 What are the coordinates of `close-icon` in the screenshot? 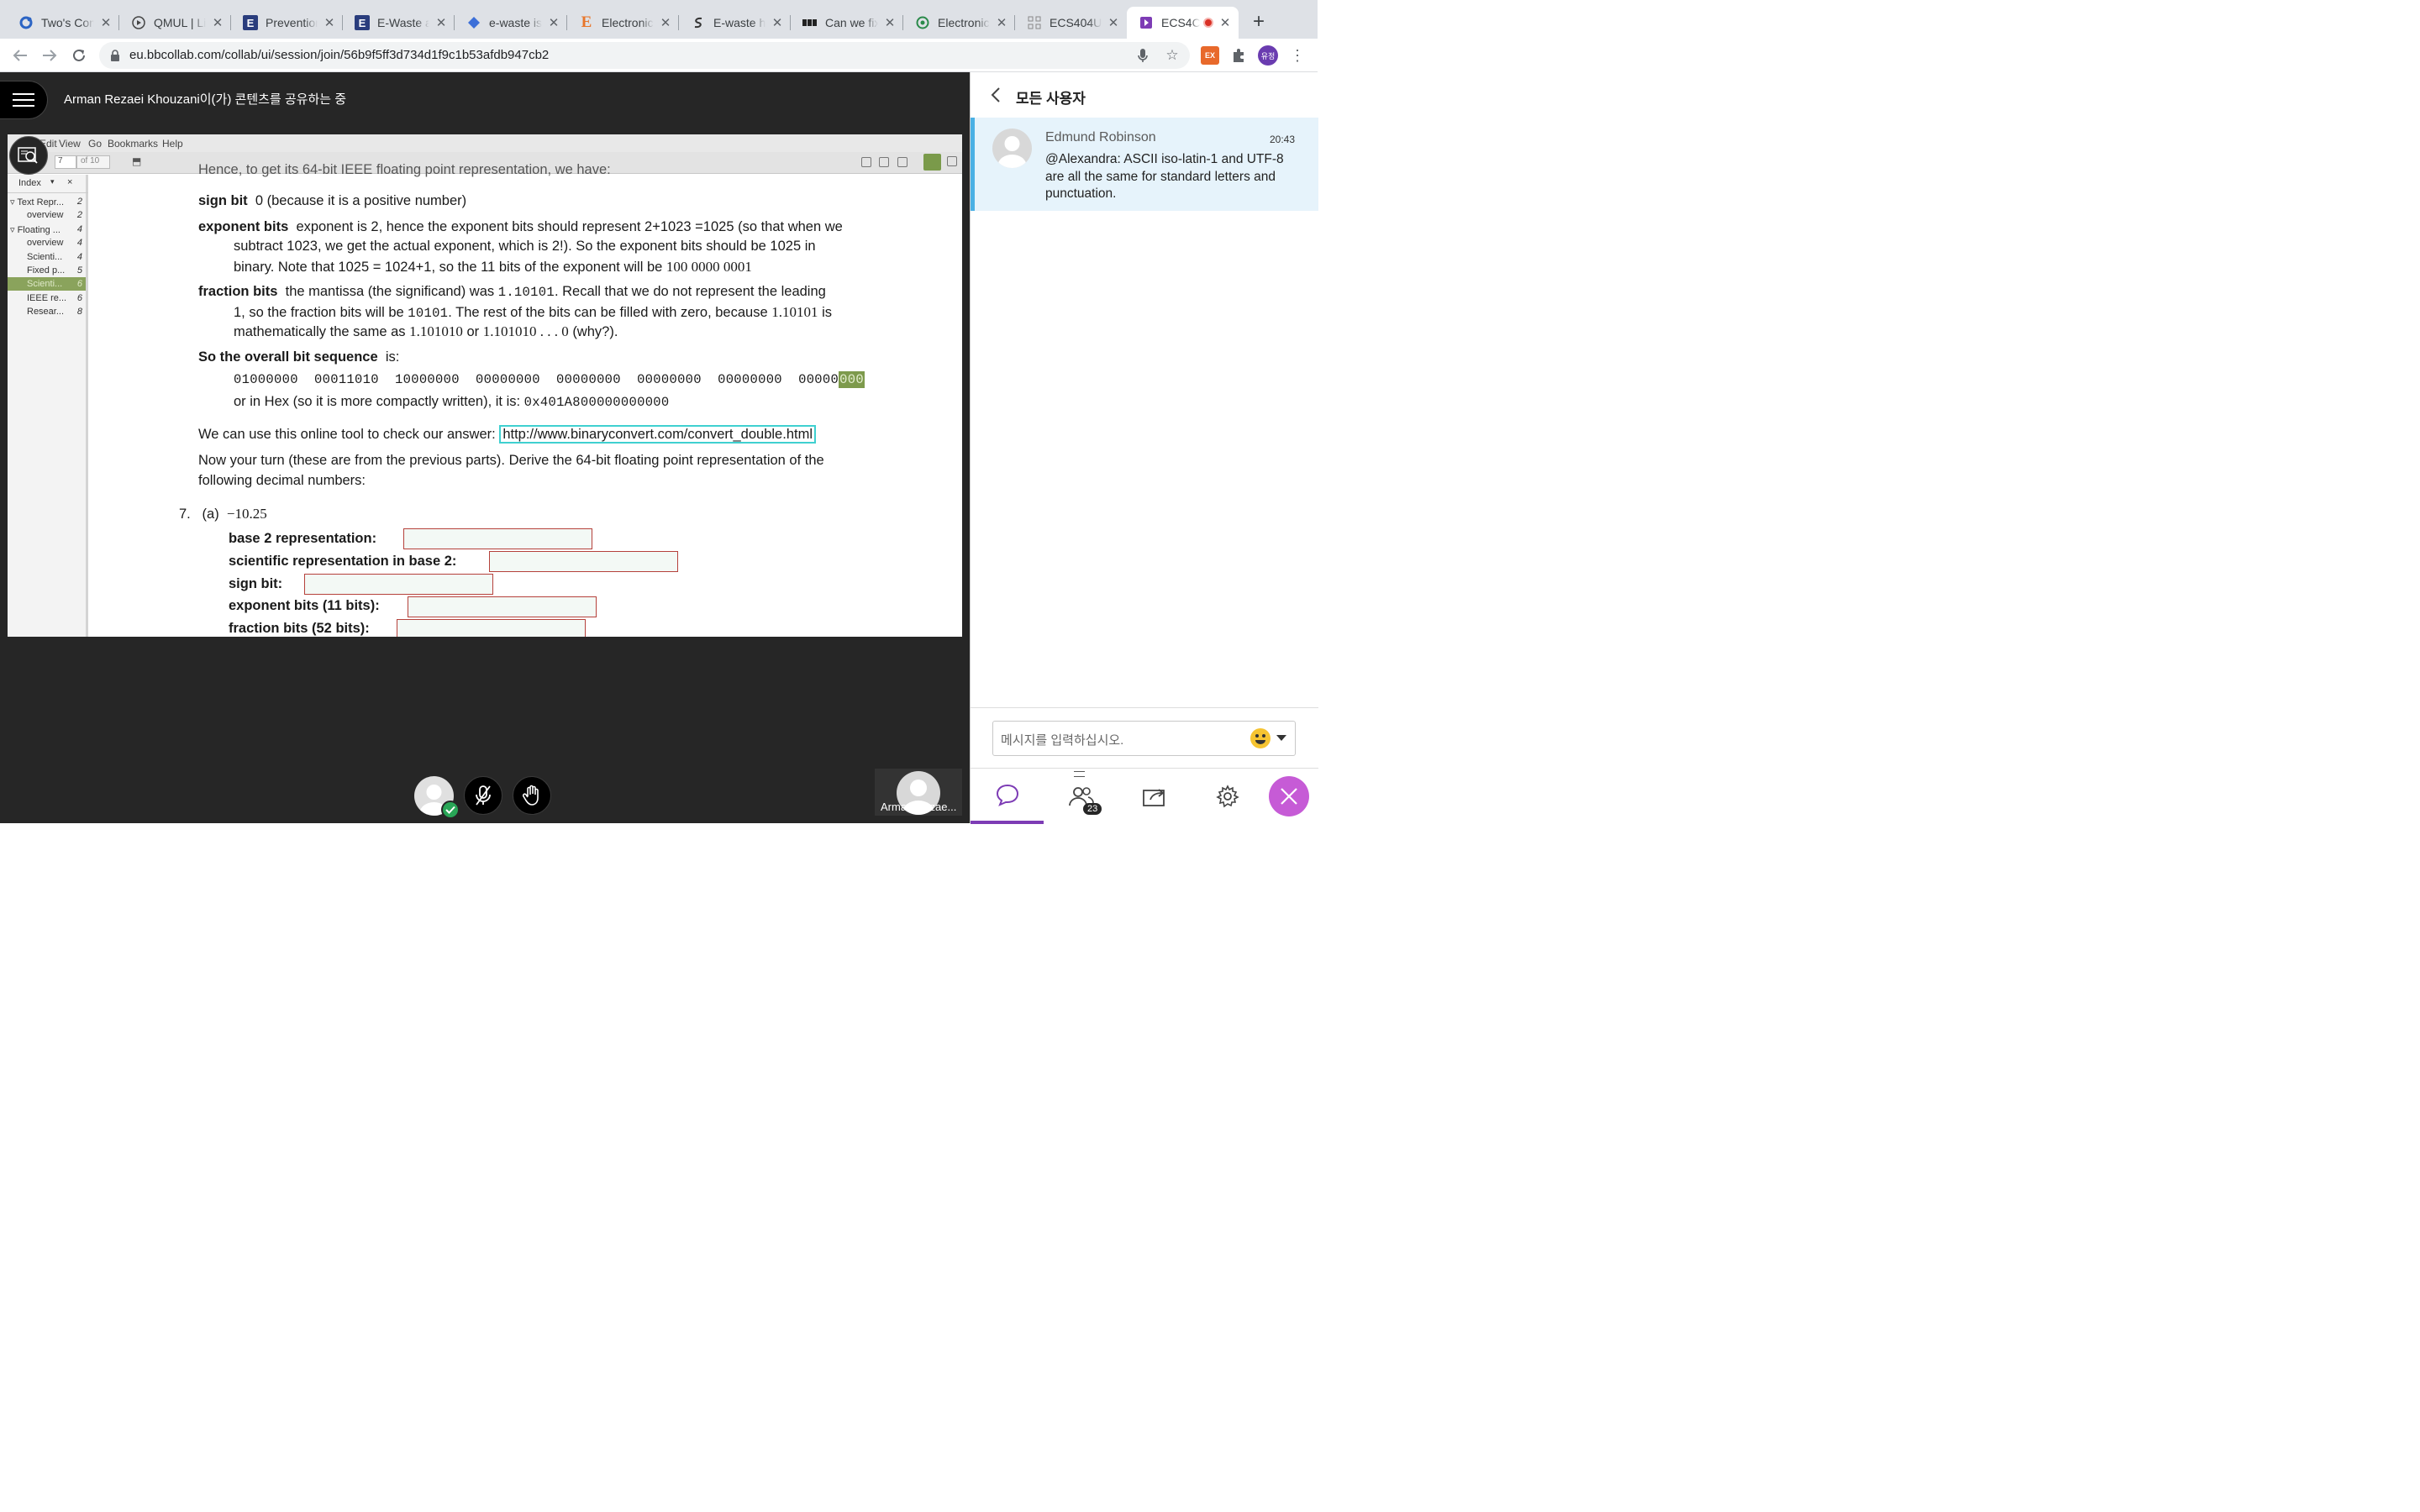 It's located at (1289, 796).